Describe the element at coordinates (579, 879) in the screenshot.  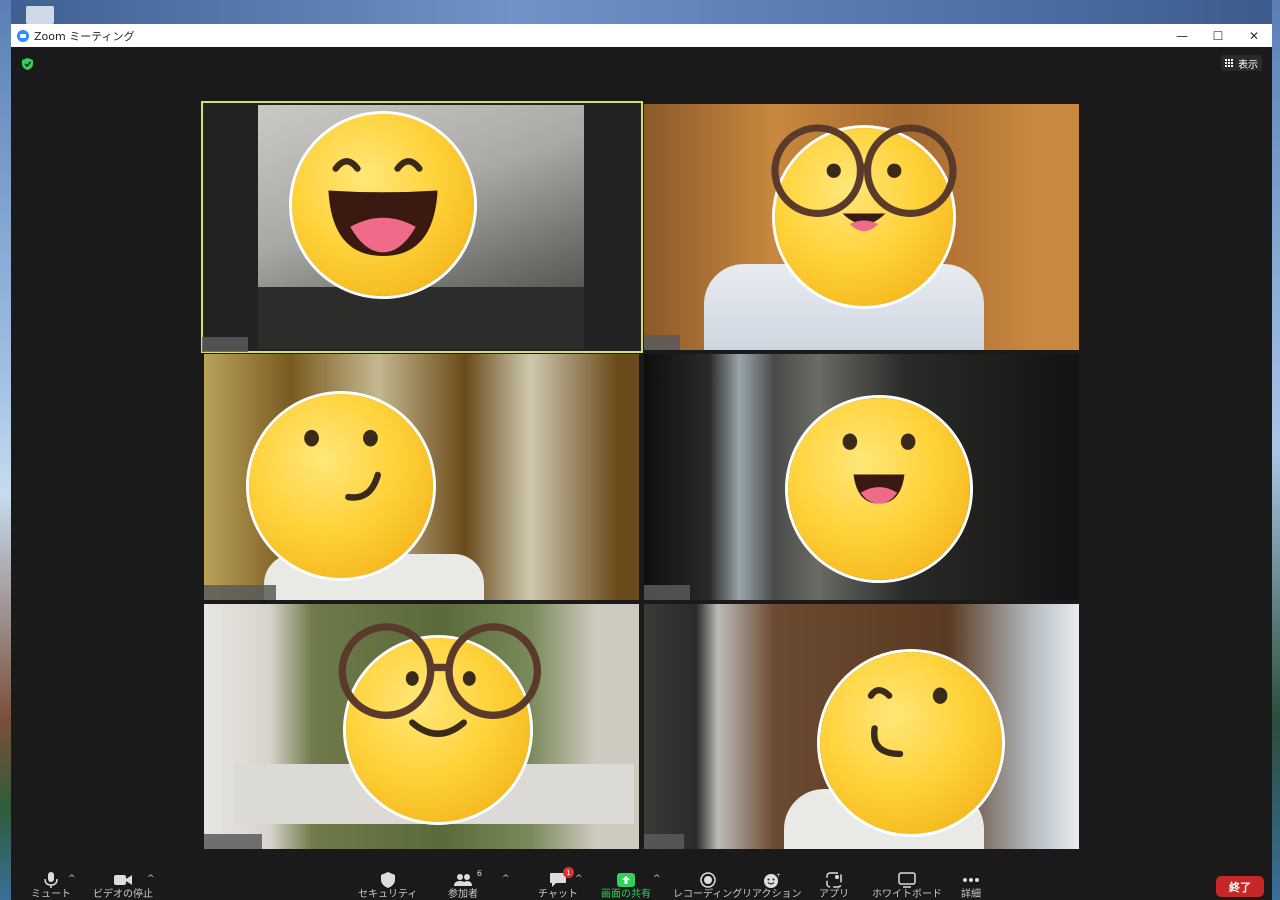
I see `chat-options-chevron-up-icon: ^` at that location.